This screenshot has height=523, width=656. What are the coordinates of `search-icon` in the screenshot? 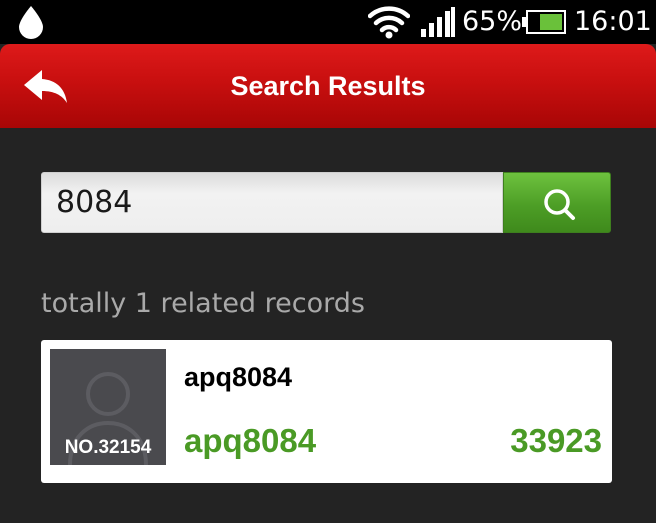 It's located at (559, 204).